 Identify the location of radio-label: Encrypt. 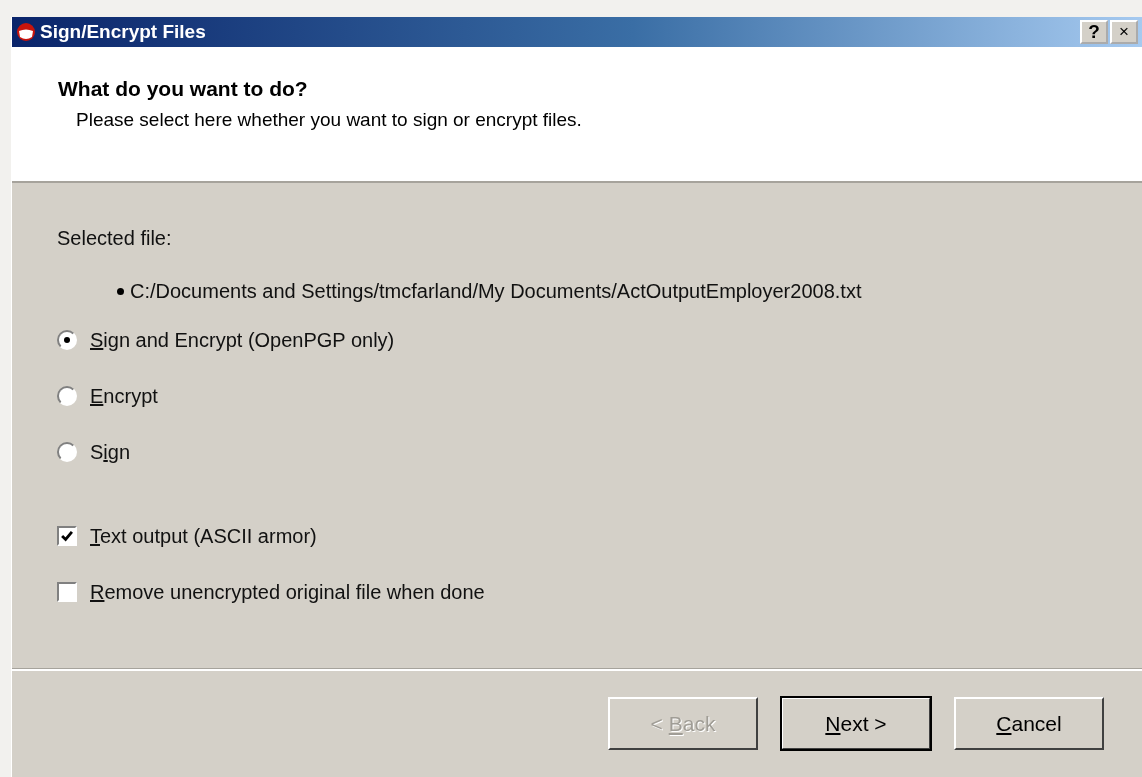
(124, 396).